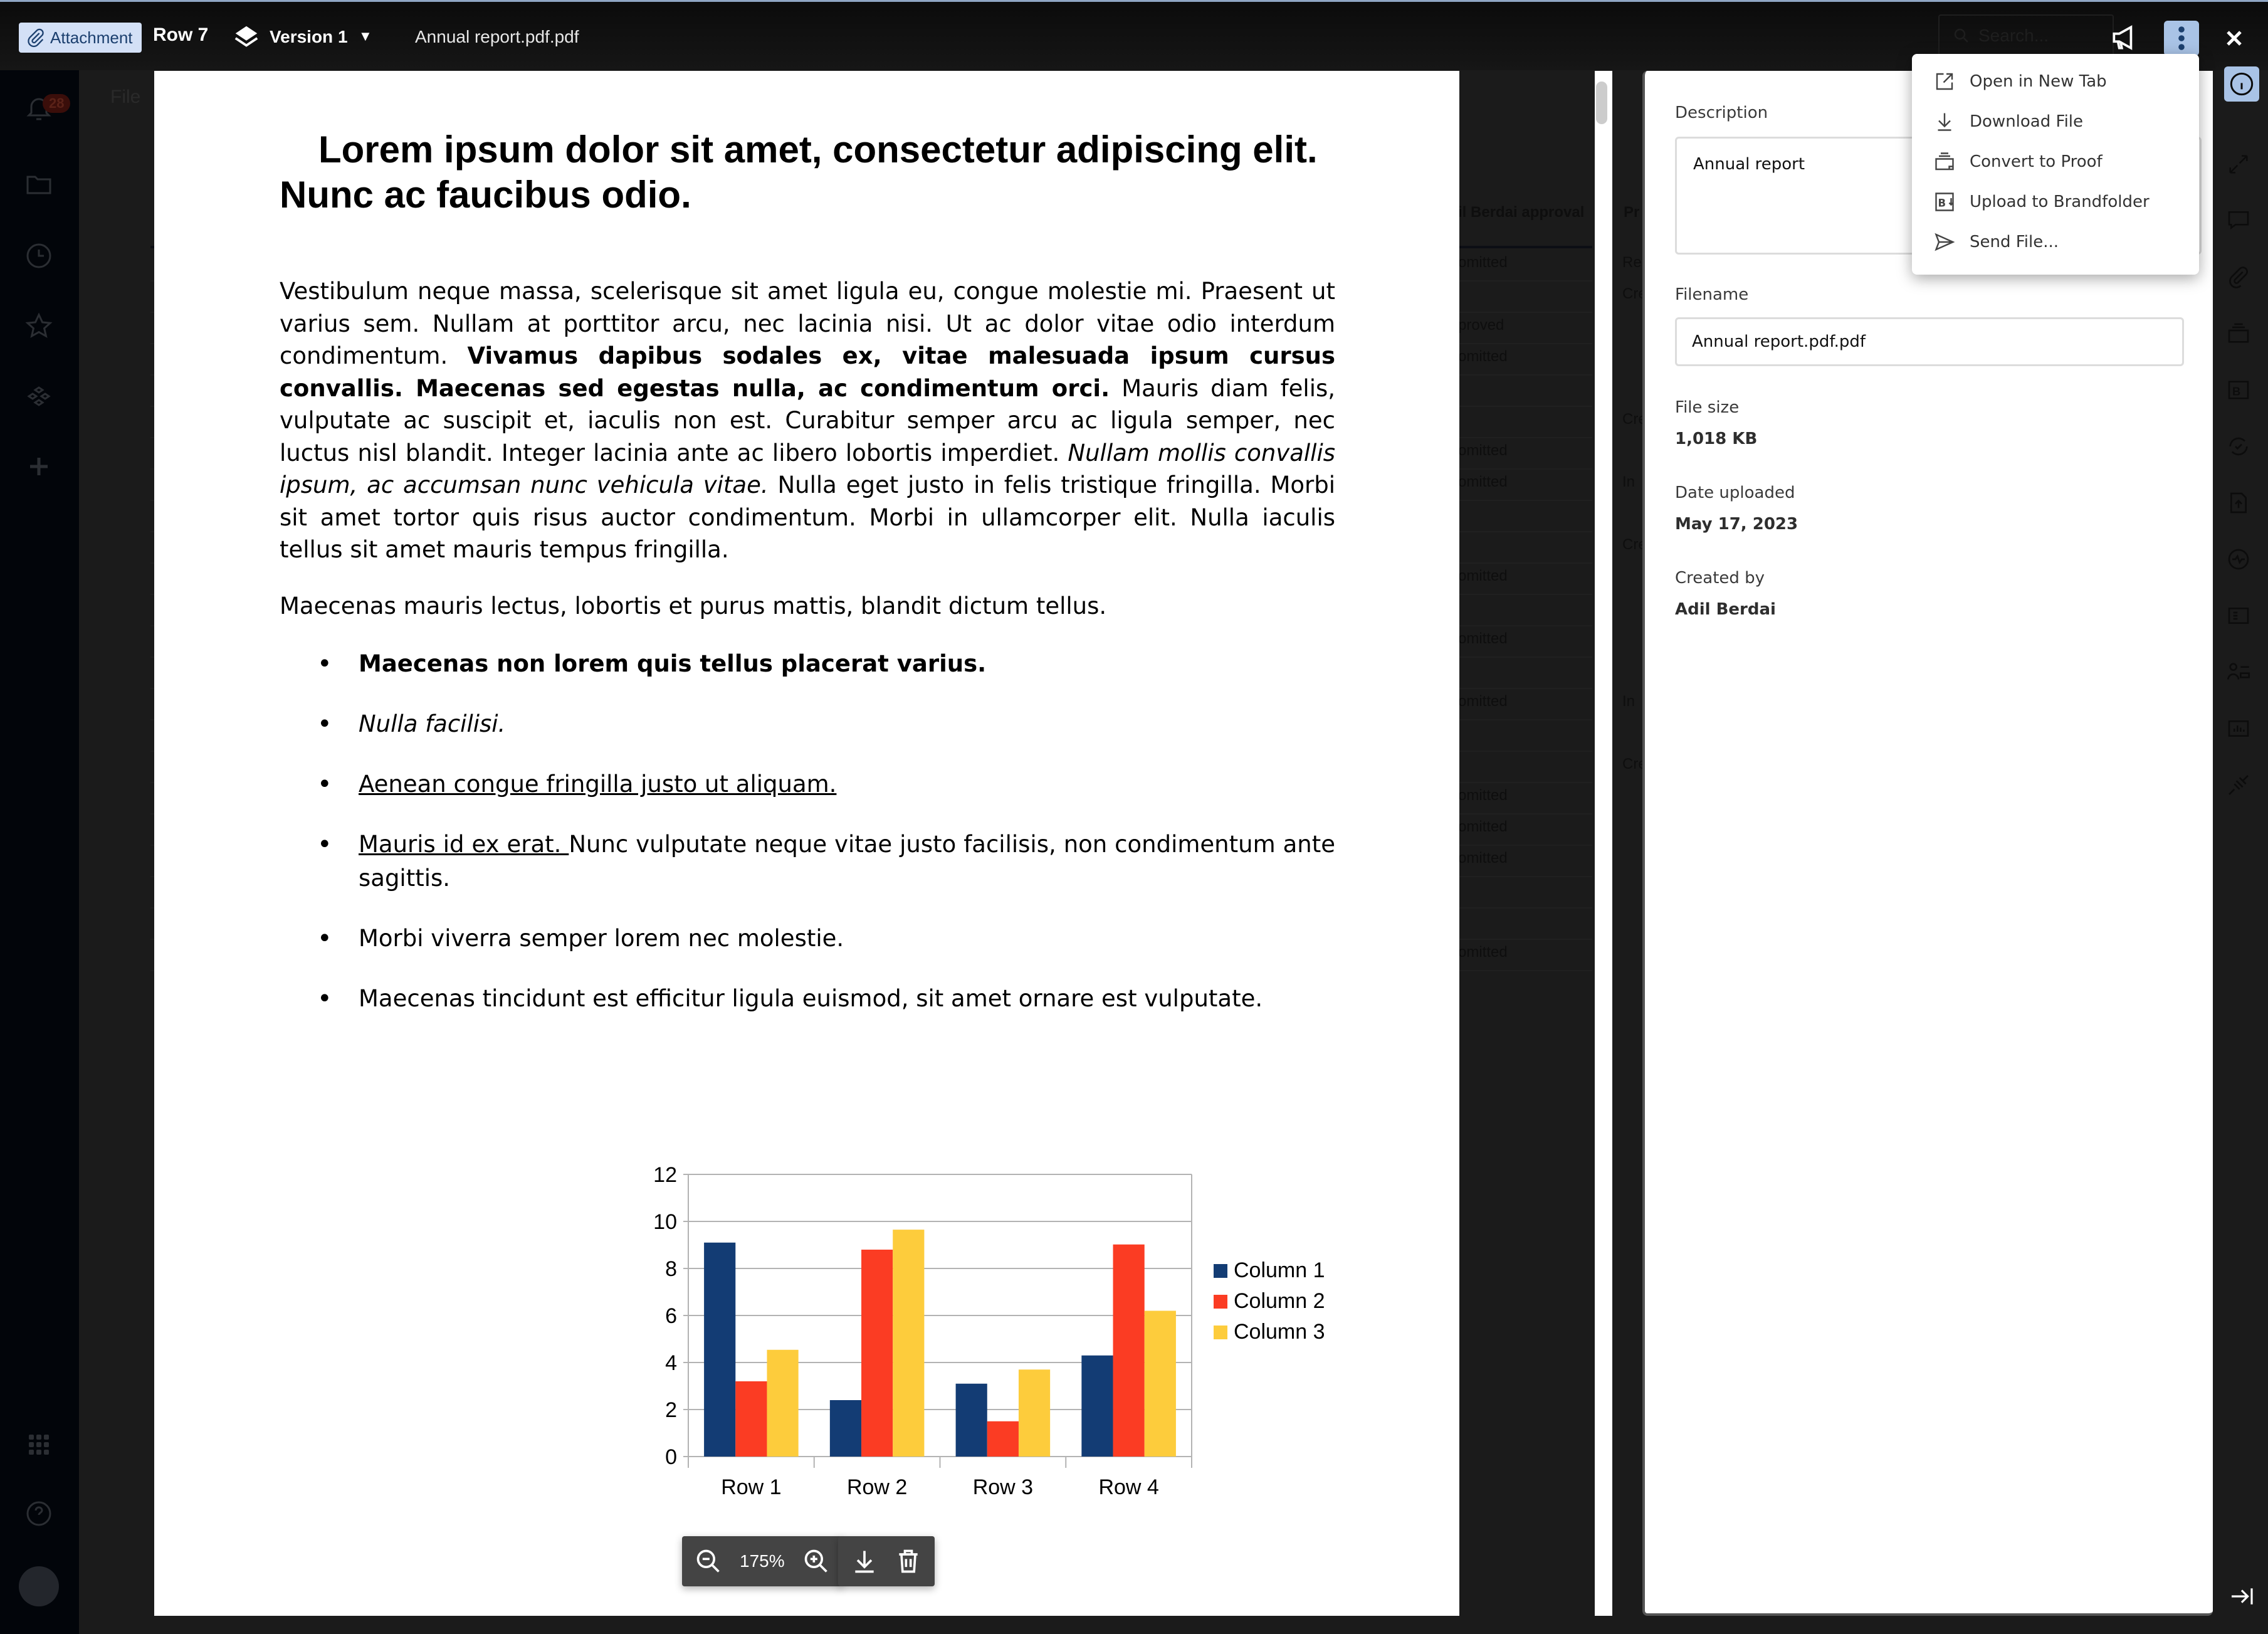  I want to click on info-button, so click(2242, 84).